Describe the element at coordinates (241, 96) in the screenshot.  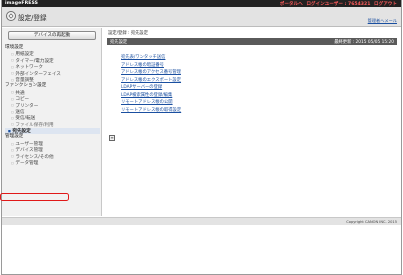
I see `link-ldap-attributes: LDAP検索属性の登録/編集` at that location.